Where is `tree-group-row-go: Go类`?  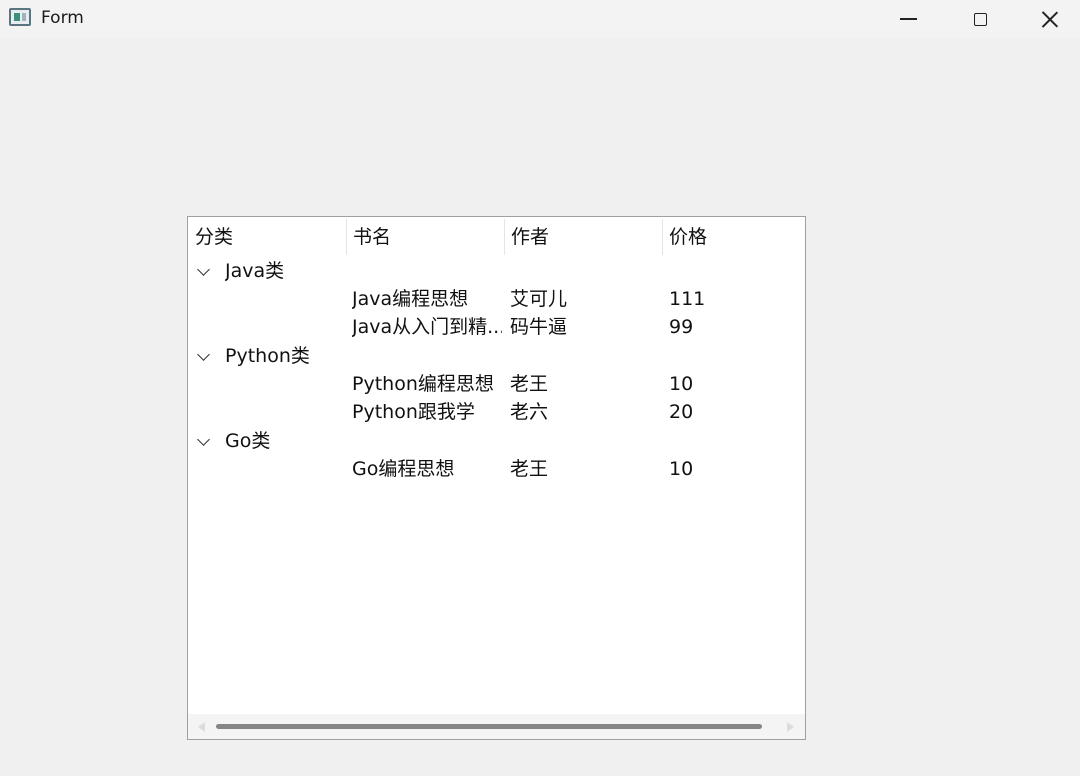 tree-group-row-go: Go类 is located at coordinates (496, 441).